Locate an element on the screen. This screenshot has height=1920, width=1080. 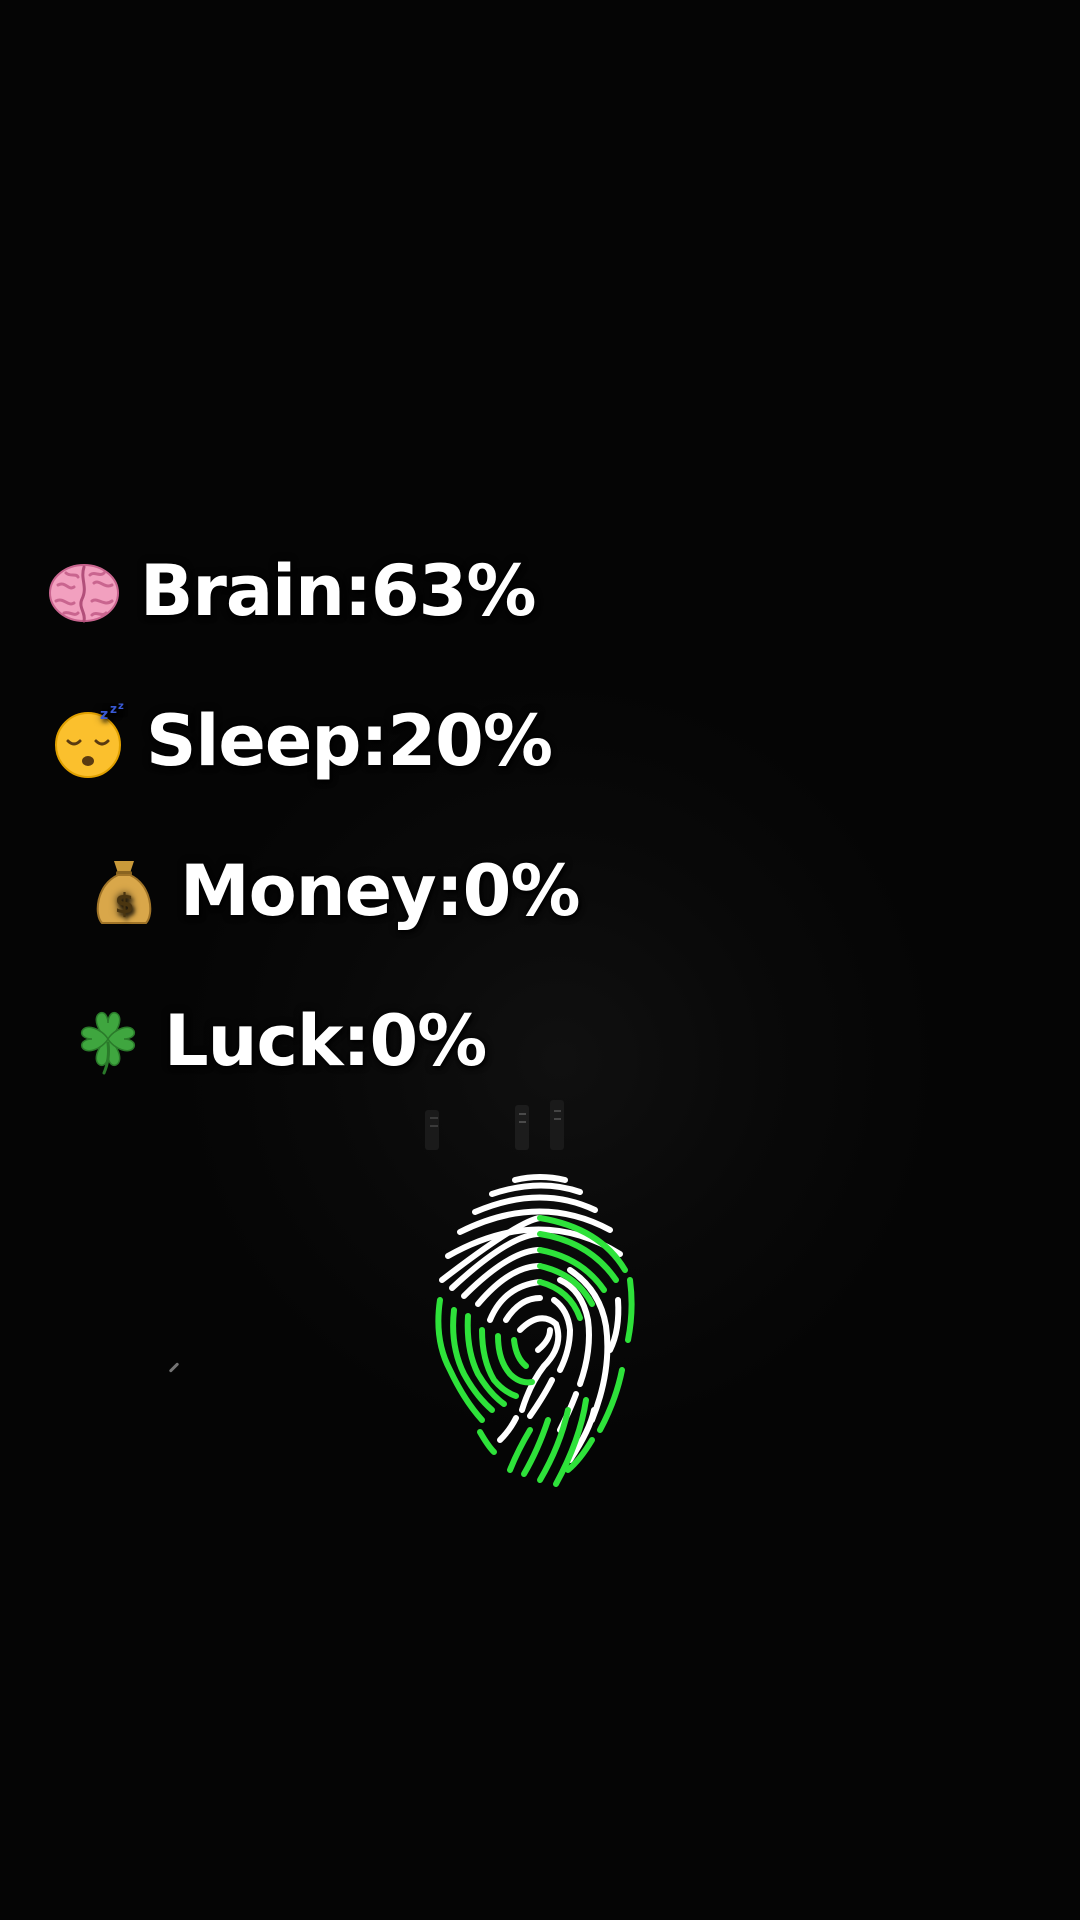
stat-brain: Brain:63% is located at coordinates (291, 591).